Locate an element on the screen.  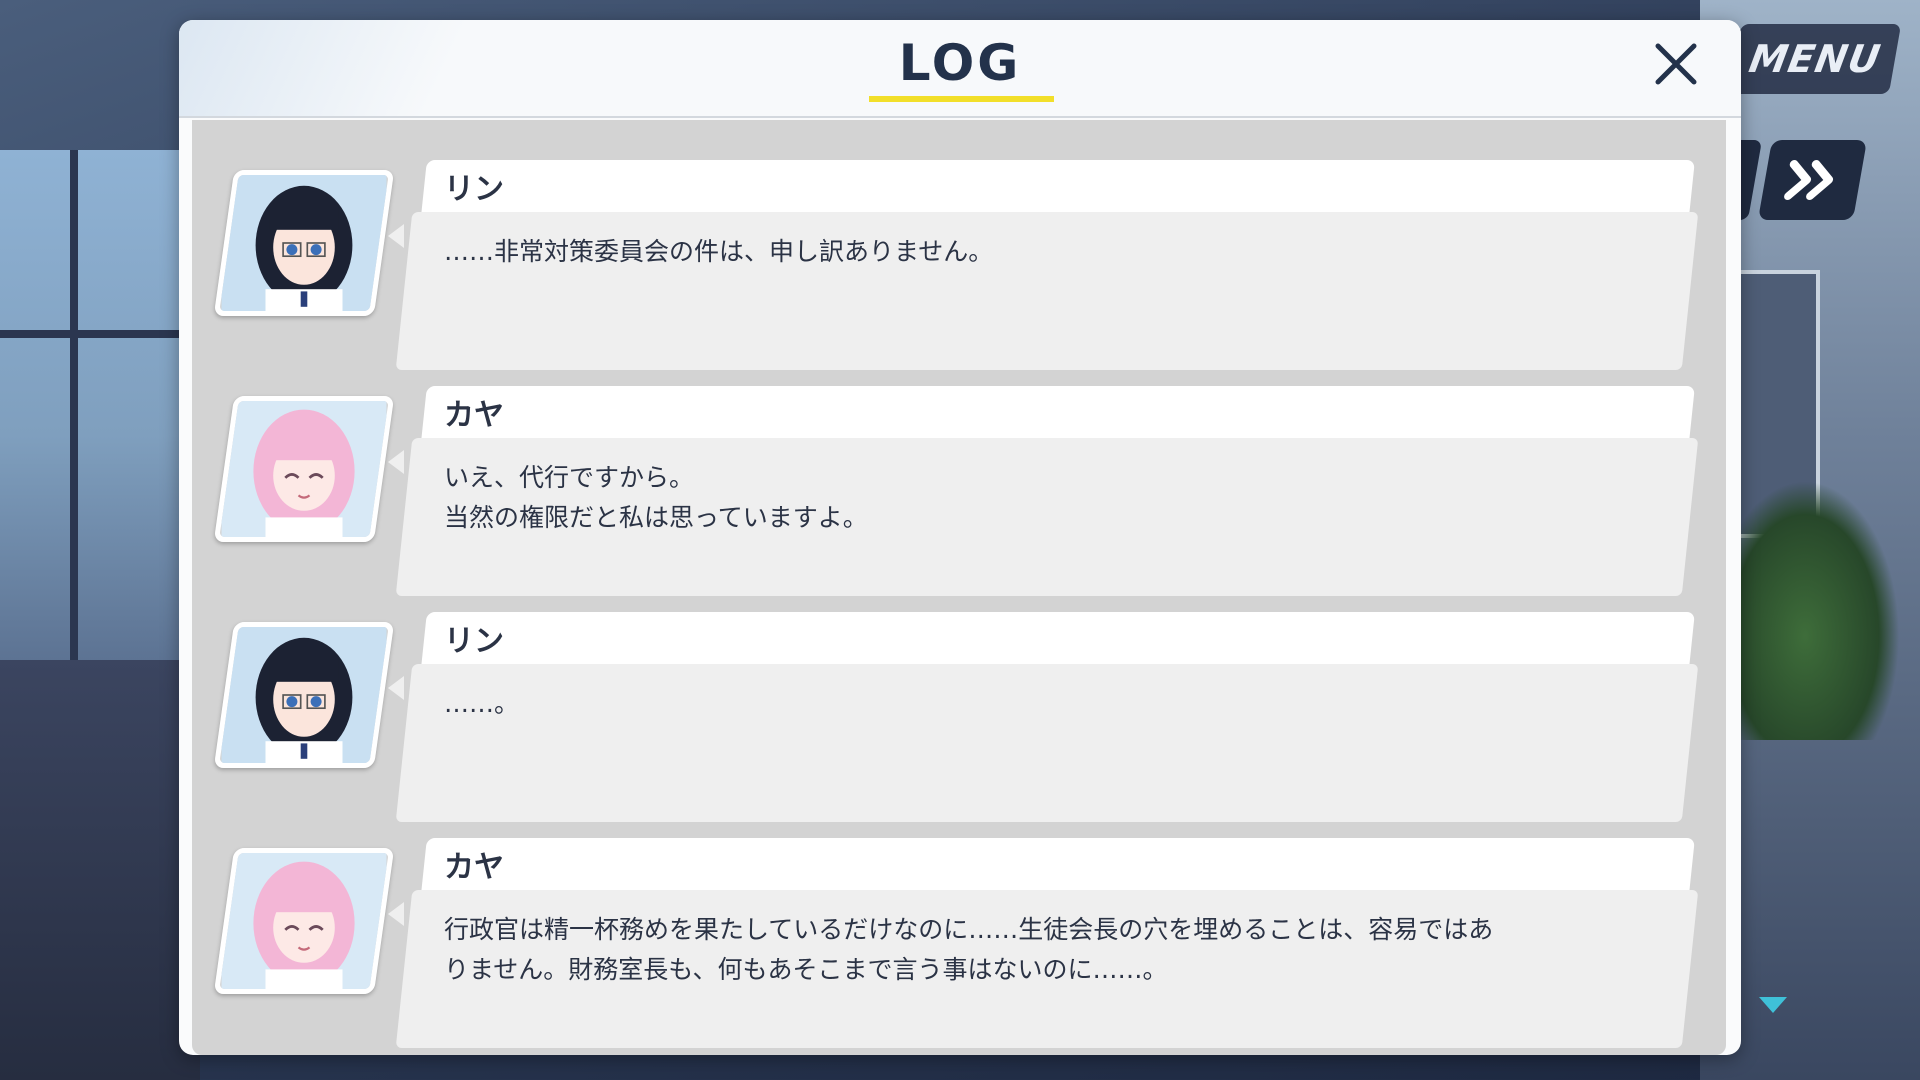
log-header: LOG is located at coordinates (960, 69).